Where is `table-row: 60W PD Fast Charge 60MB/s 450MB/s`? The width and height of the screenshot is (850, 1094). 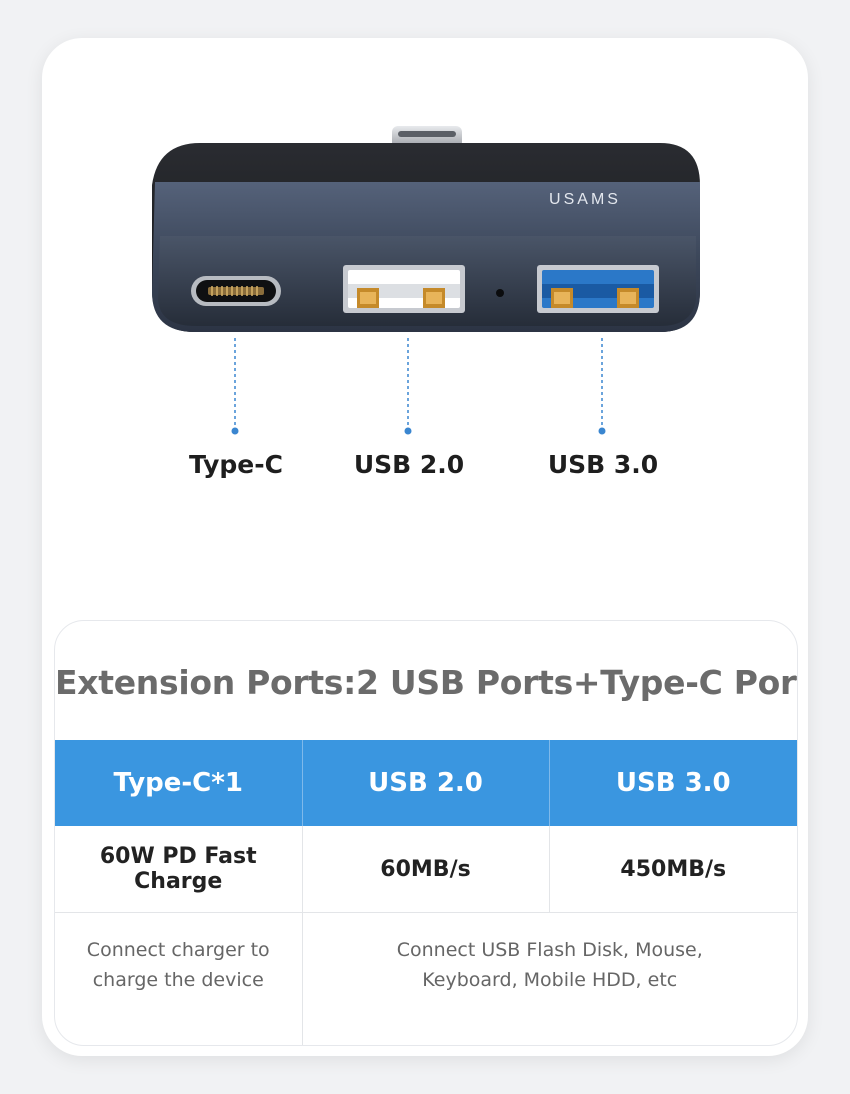
table-row: 60W PD Fast Charge 60MB/s 450MB/s is located at coordinates (426, 869).